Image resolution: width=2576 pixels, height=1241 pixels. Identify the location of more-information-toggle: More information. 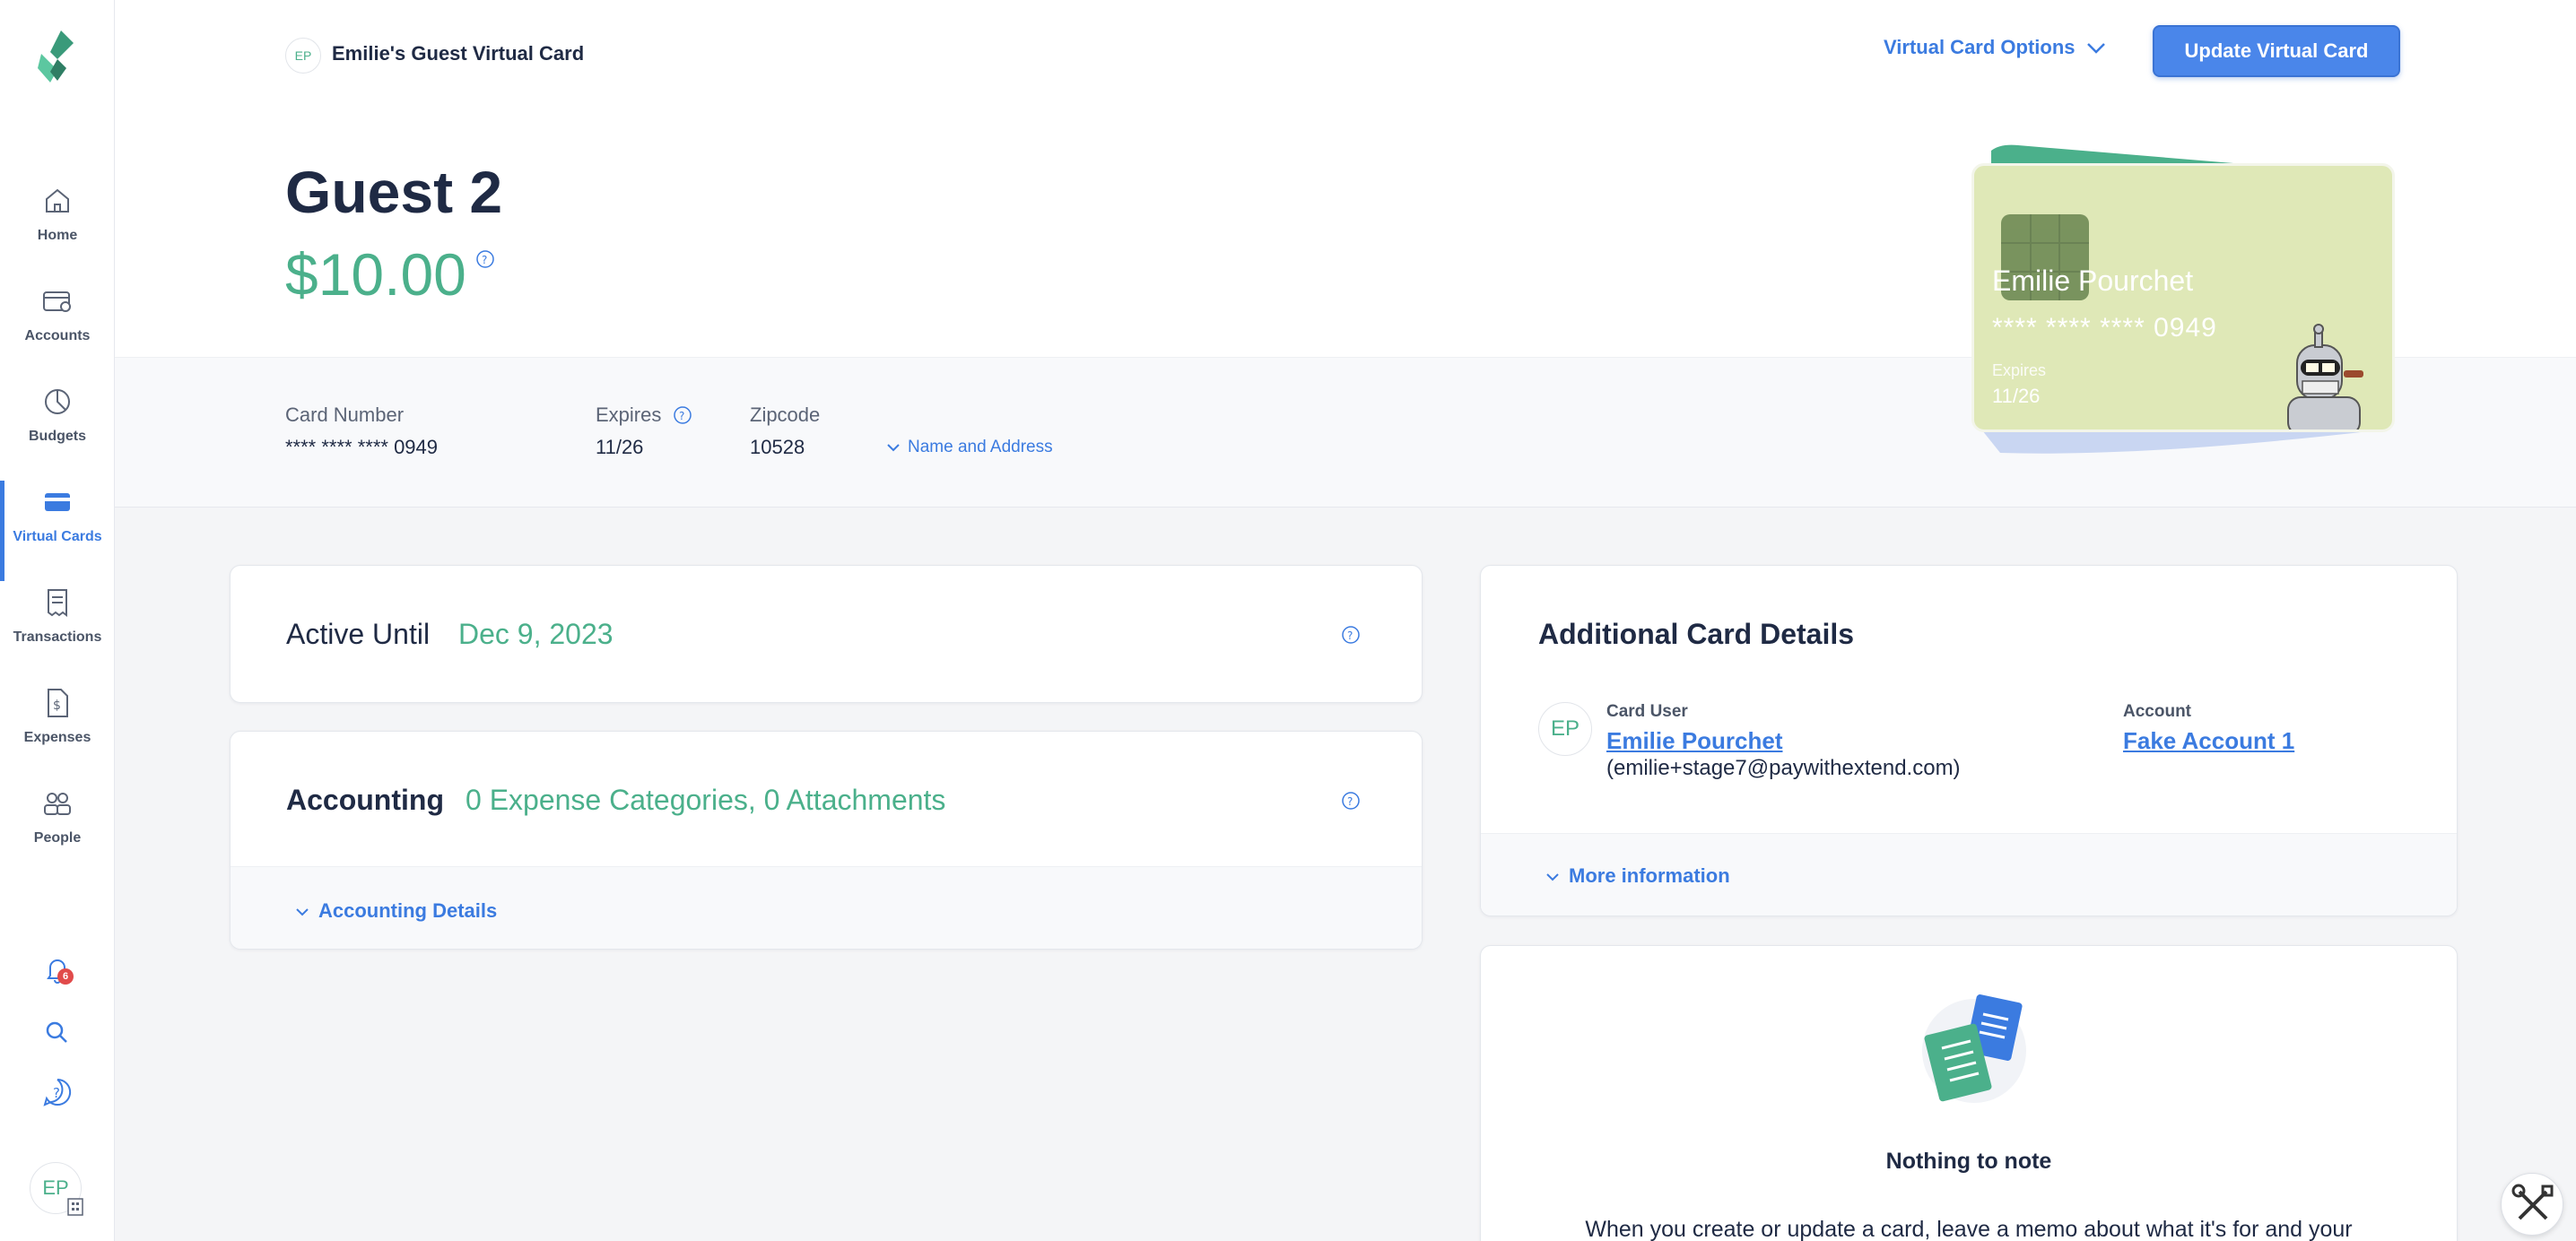
(1637, 876).